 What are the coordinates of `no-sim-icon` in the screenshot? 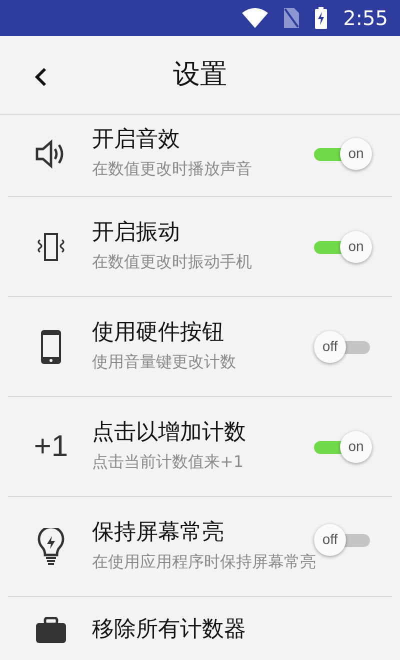 It's located at (292, 18).